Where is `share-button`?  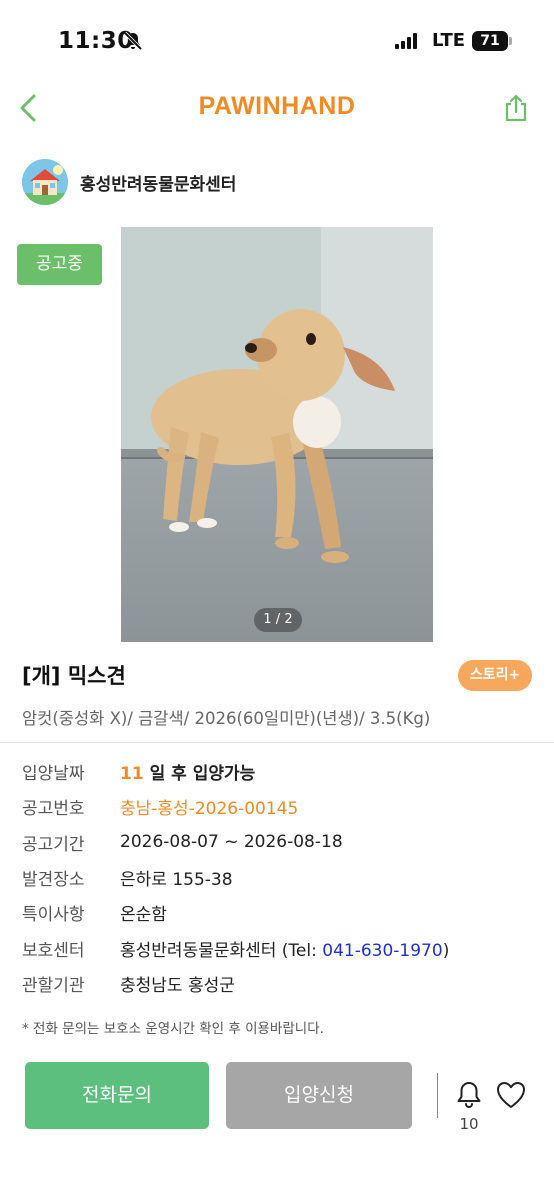
share-button is located at coordinates (516, 108).